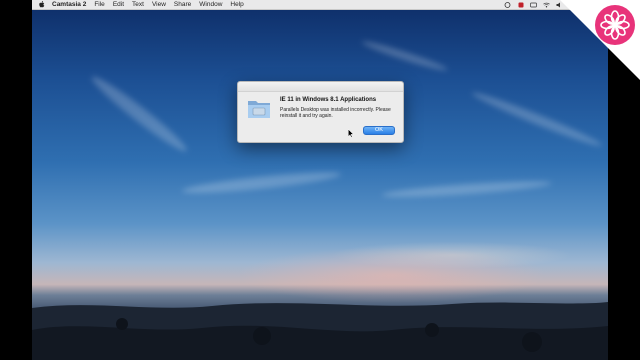 The height and width of the screenshot is (360, 640). What do you see at coordinates (328, 100) in the screenshot?
I see `dialog-title: IE 11 in Windows 8.1 Applications` at bounding box center [328, 100].